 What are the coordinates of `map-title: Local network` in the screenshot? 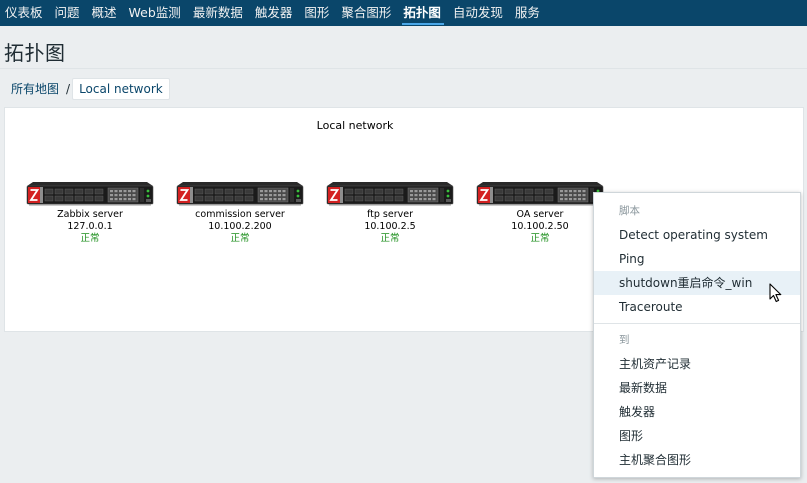 It's located at (355, 125).